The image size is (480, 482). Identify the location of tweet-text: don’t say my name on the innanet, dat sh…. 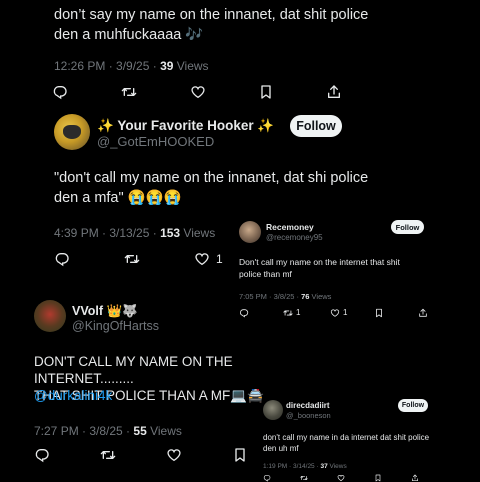
(211, 25).